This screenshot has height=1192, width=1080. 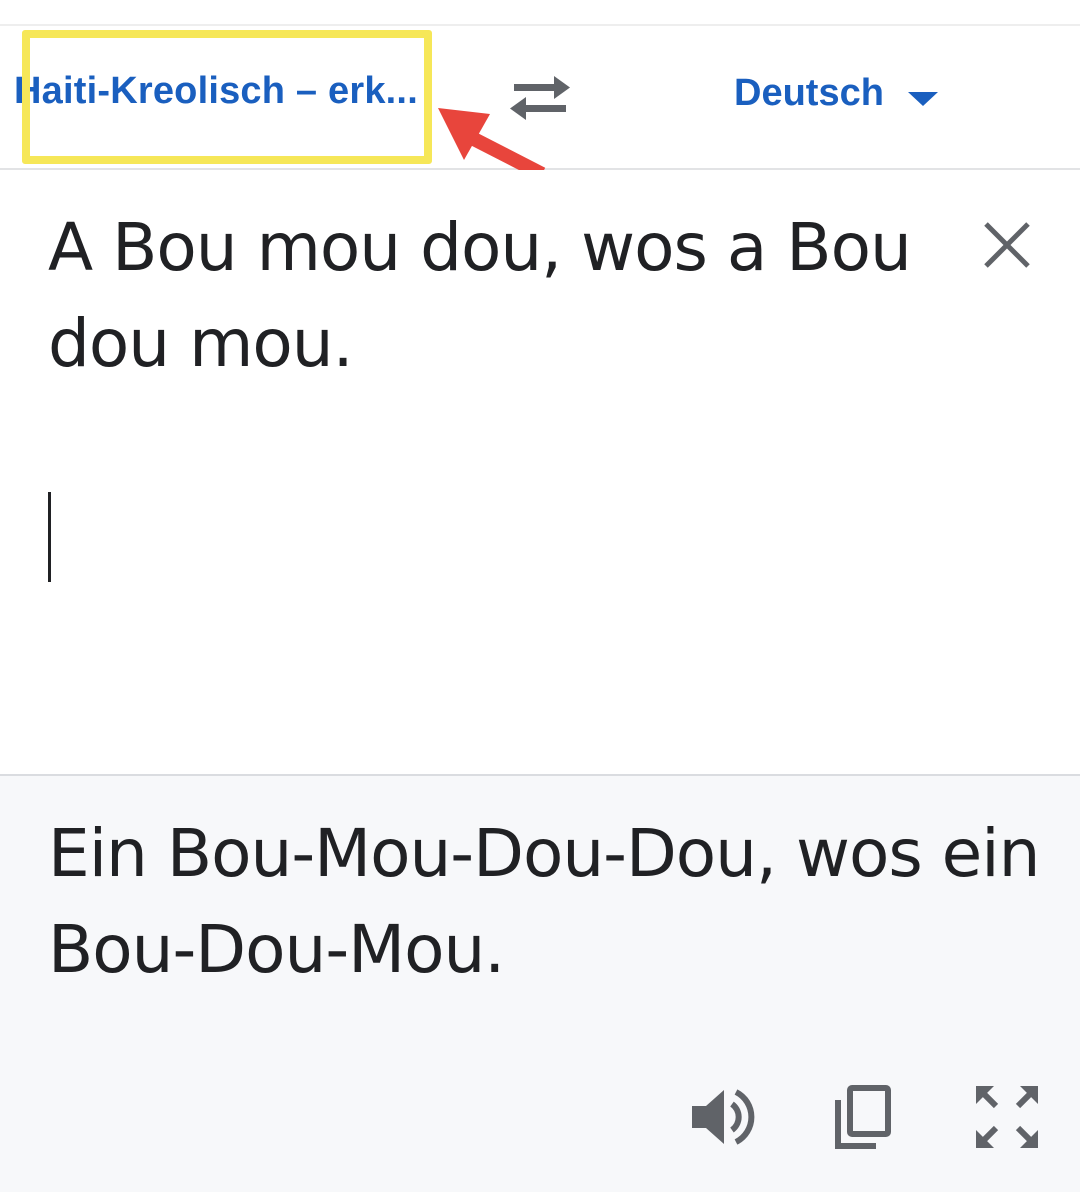 I want to click on fullscreen-icon, so click(x=1007, y=1117).